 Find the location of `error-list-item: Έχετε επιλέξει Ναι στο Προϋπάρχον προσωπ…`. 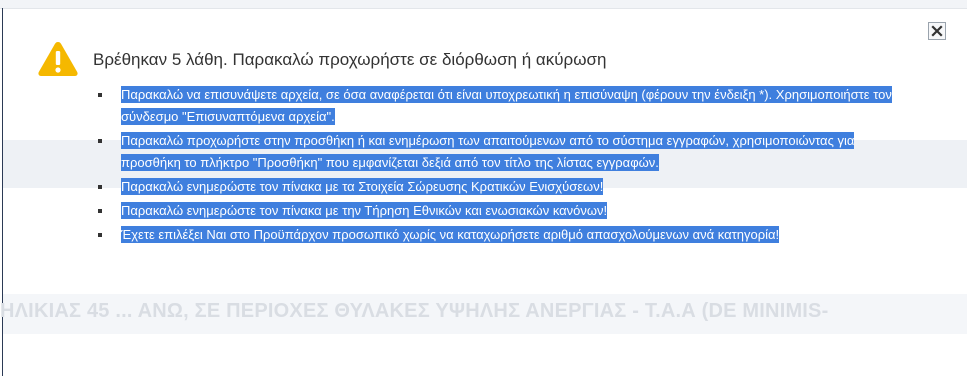

error-list-item: Έχετε επιλέξει Ναι στο Προϋπάρχον προσωπ… is located at coordinates (505, 235).